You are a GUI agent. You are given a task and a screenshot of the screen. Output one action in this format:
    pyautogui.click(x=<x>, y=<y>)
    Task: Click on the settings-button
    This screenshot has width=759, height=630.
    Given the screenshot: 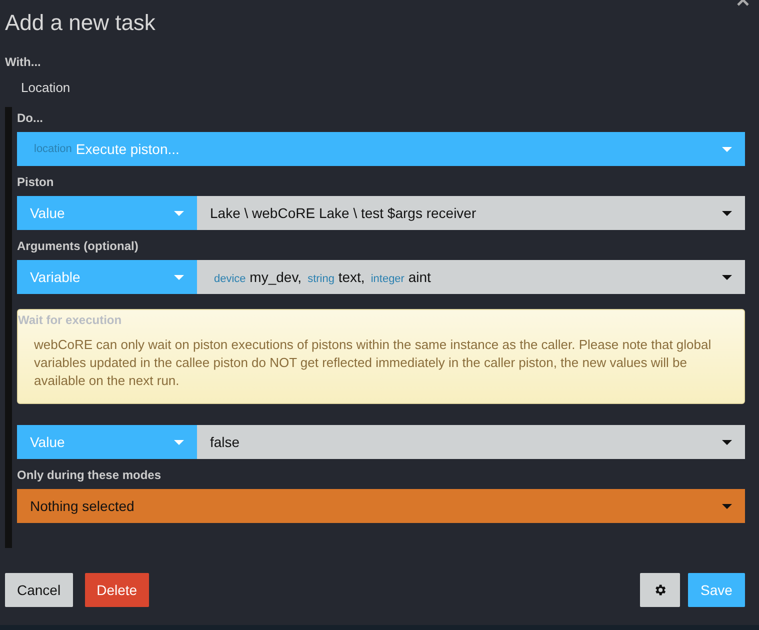 What is the action you would take?
    pyautogui.click(x=660, y=590)
    